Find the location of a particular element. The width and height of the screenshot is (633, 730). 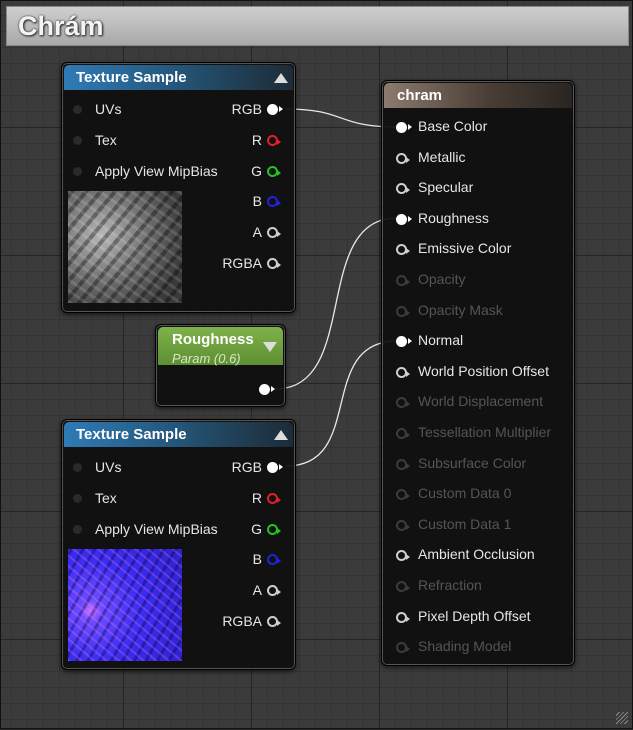

opacity-input-pin is located at coordinates (403, 280).